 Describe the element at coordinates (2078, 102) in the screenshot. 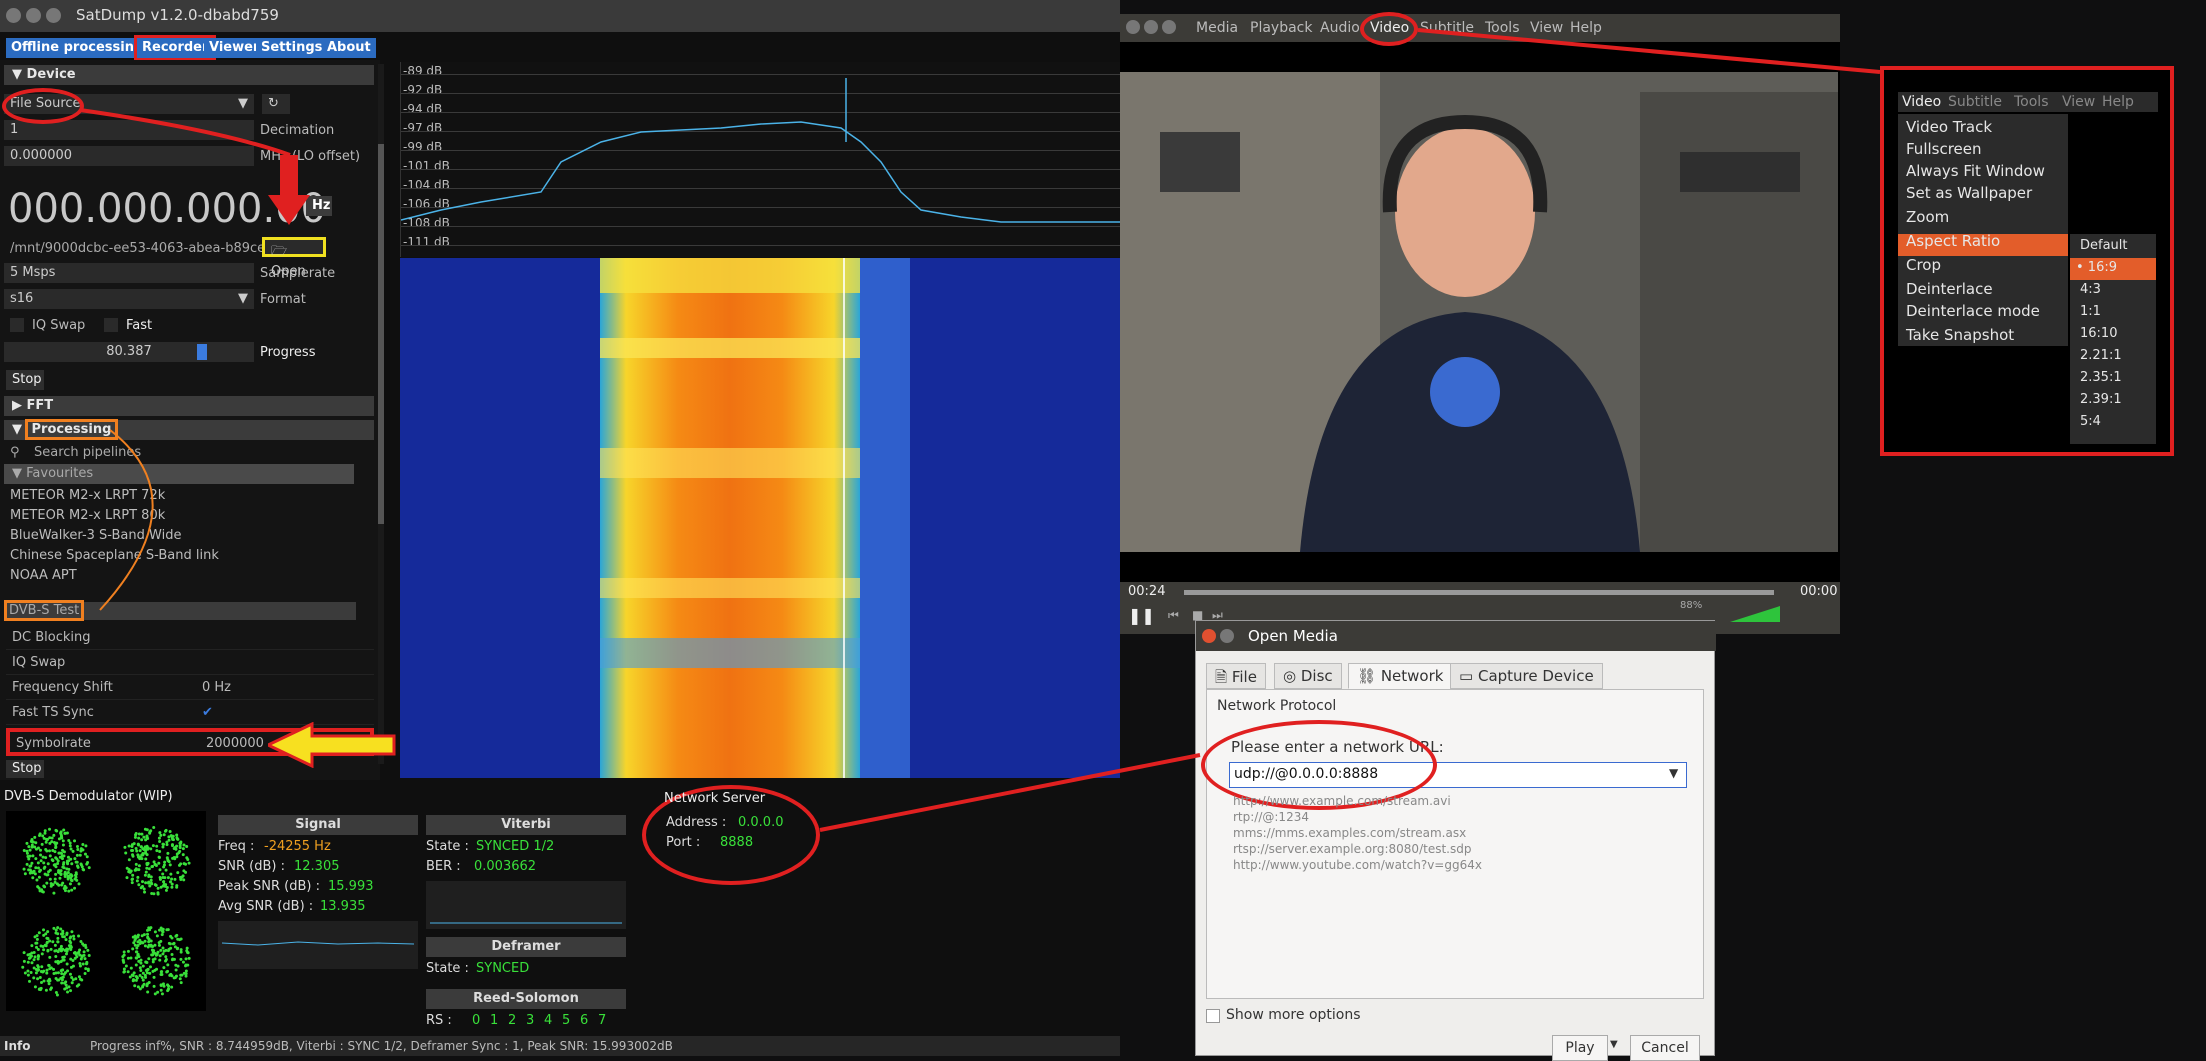

I see `mini-menu-view: View` at that location.